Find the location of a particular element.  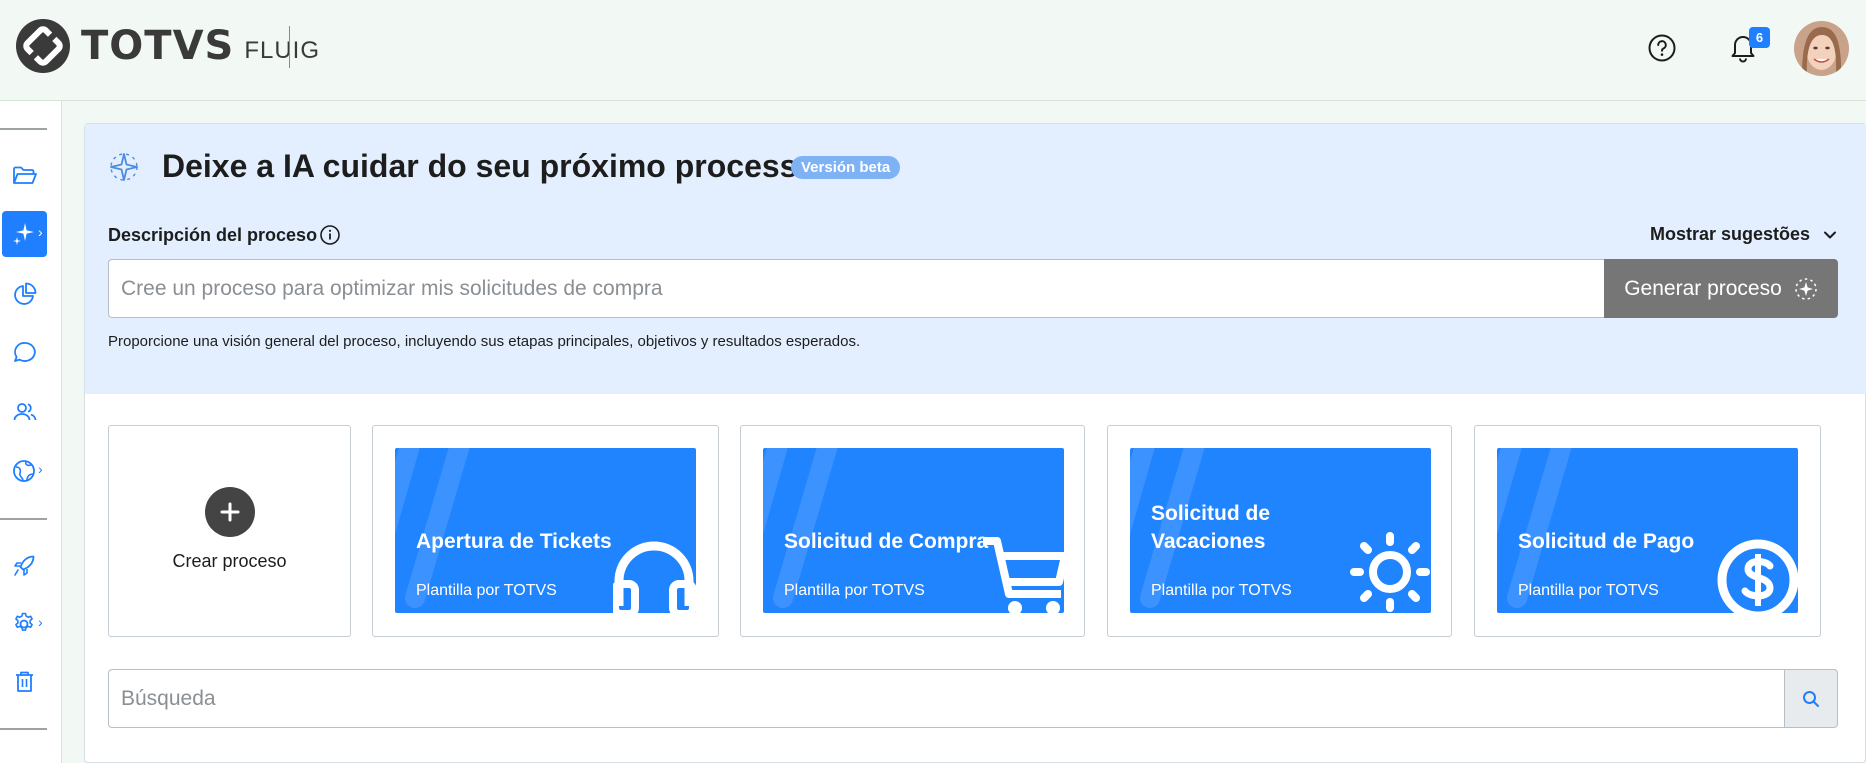

template-title-line: Solicitud de is located at coordinates (1211, 513).